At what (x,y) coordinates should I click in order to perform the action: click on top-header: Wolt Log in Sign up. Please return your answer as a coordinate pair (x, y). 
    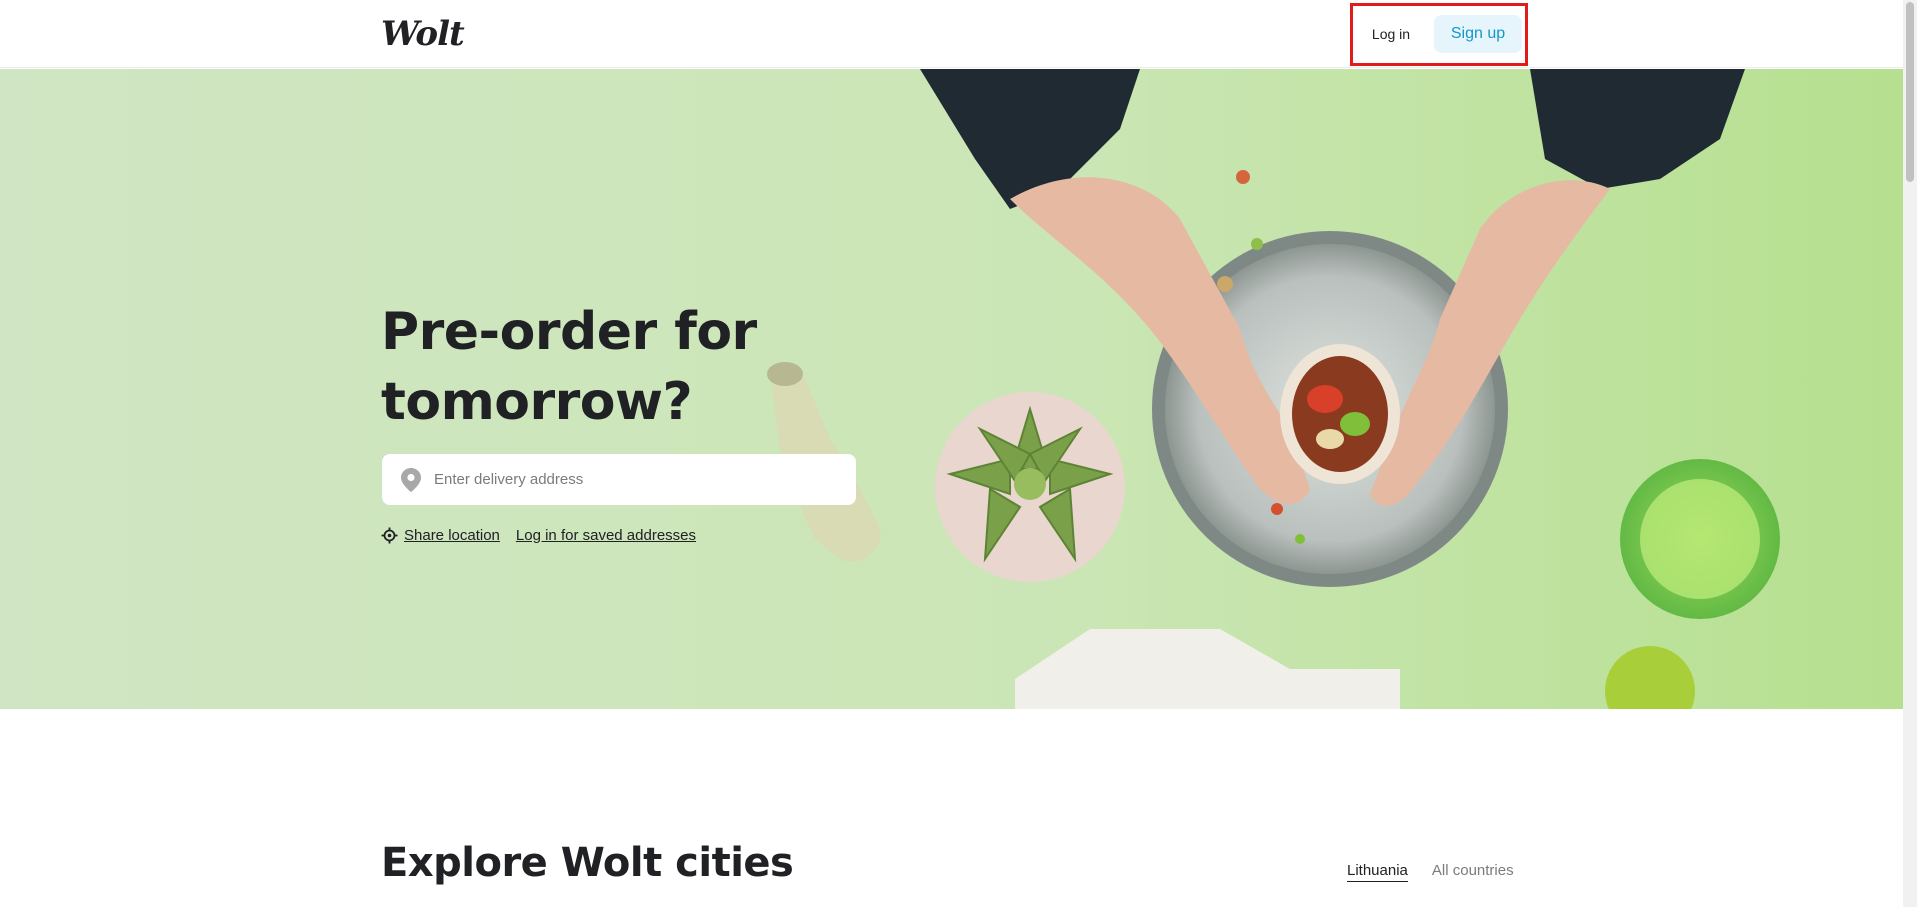
    Looking at the image, I should click on (951, 34).